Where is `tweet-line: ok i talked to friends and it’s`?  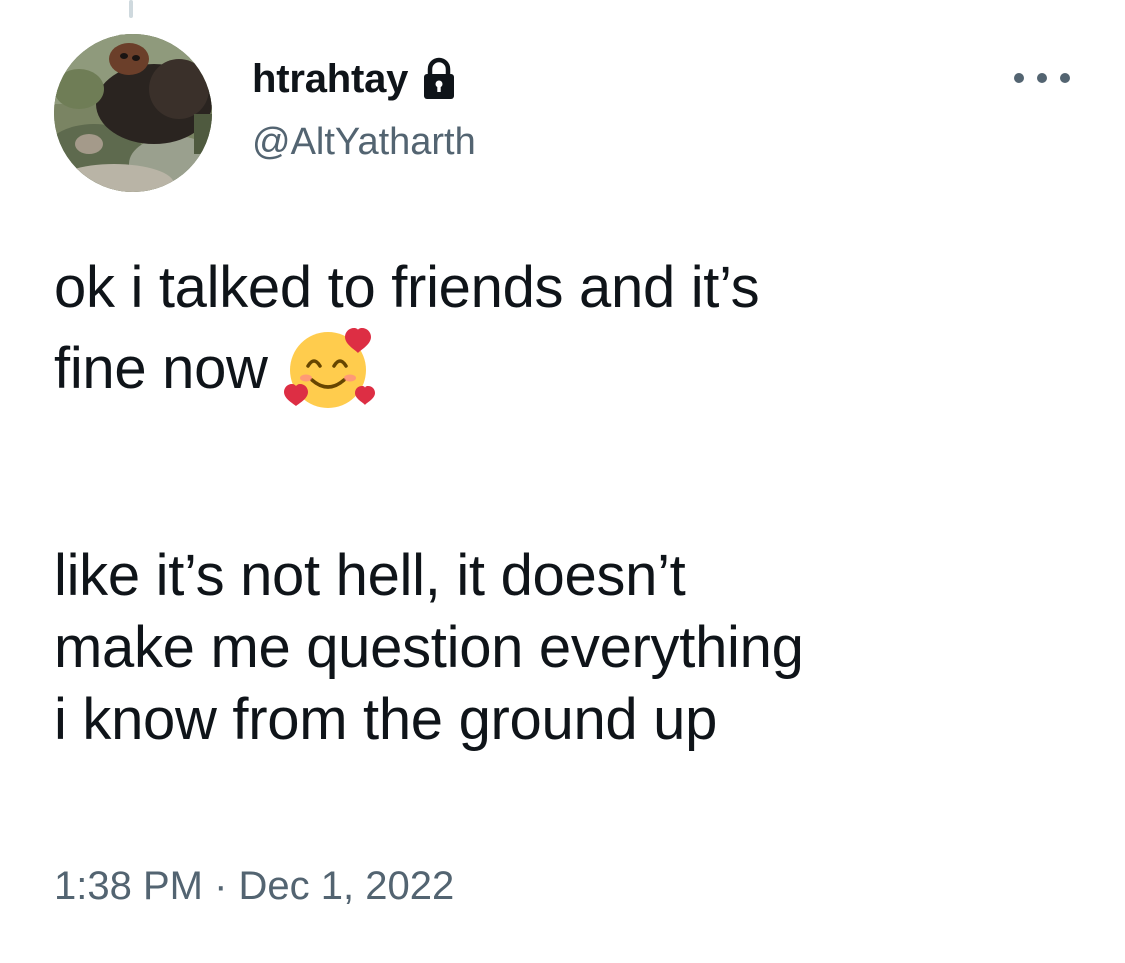 tweet-line: ok i talked to friends and it’s is located at coordinates (407, 287).